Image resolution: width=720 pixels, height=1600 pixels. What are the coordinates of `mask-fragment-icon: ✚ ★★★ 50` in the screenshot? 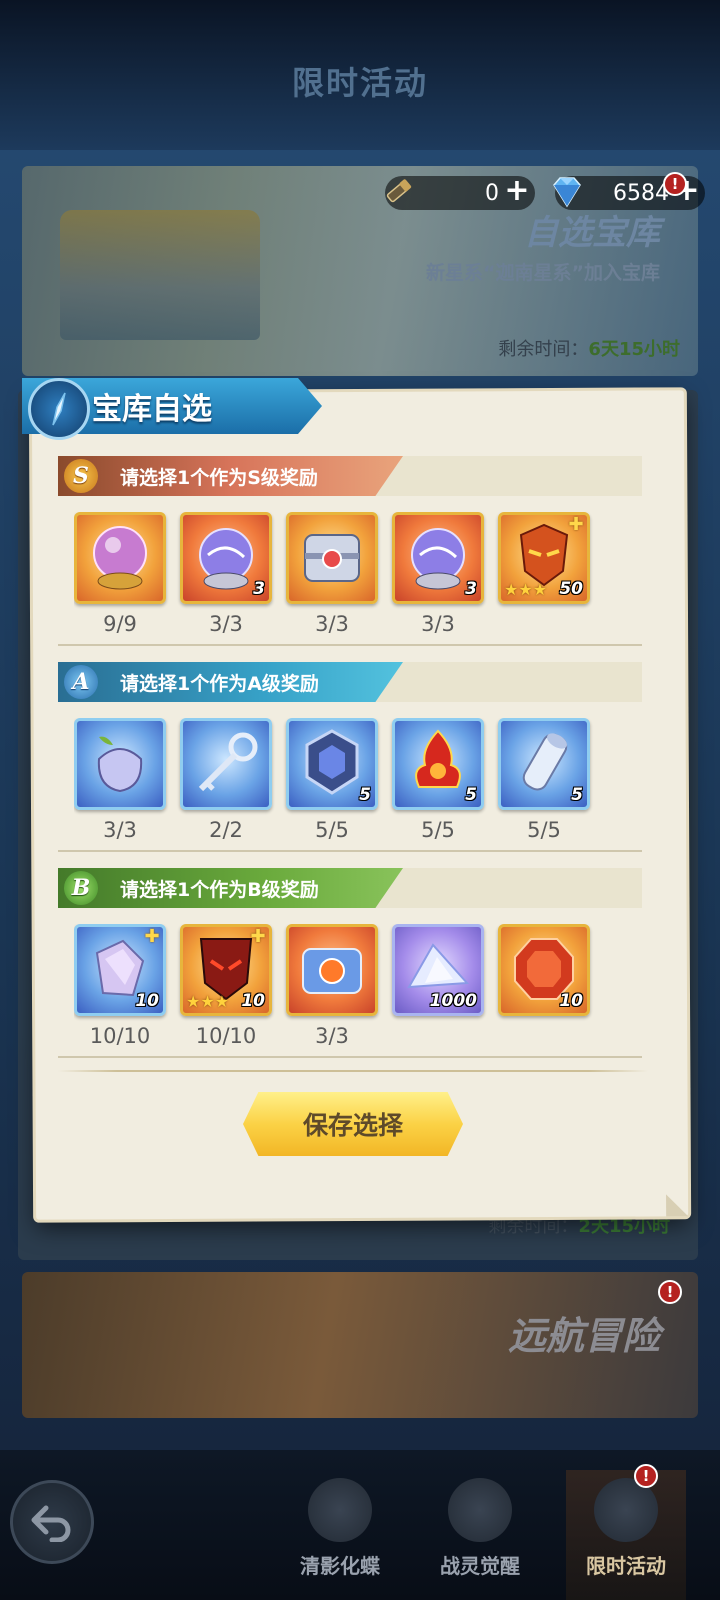 It's located at (544, 558).